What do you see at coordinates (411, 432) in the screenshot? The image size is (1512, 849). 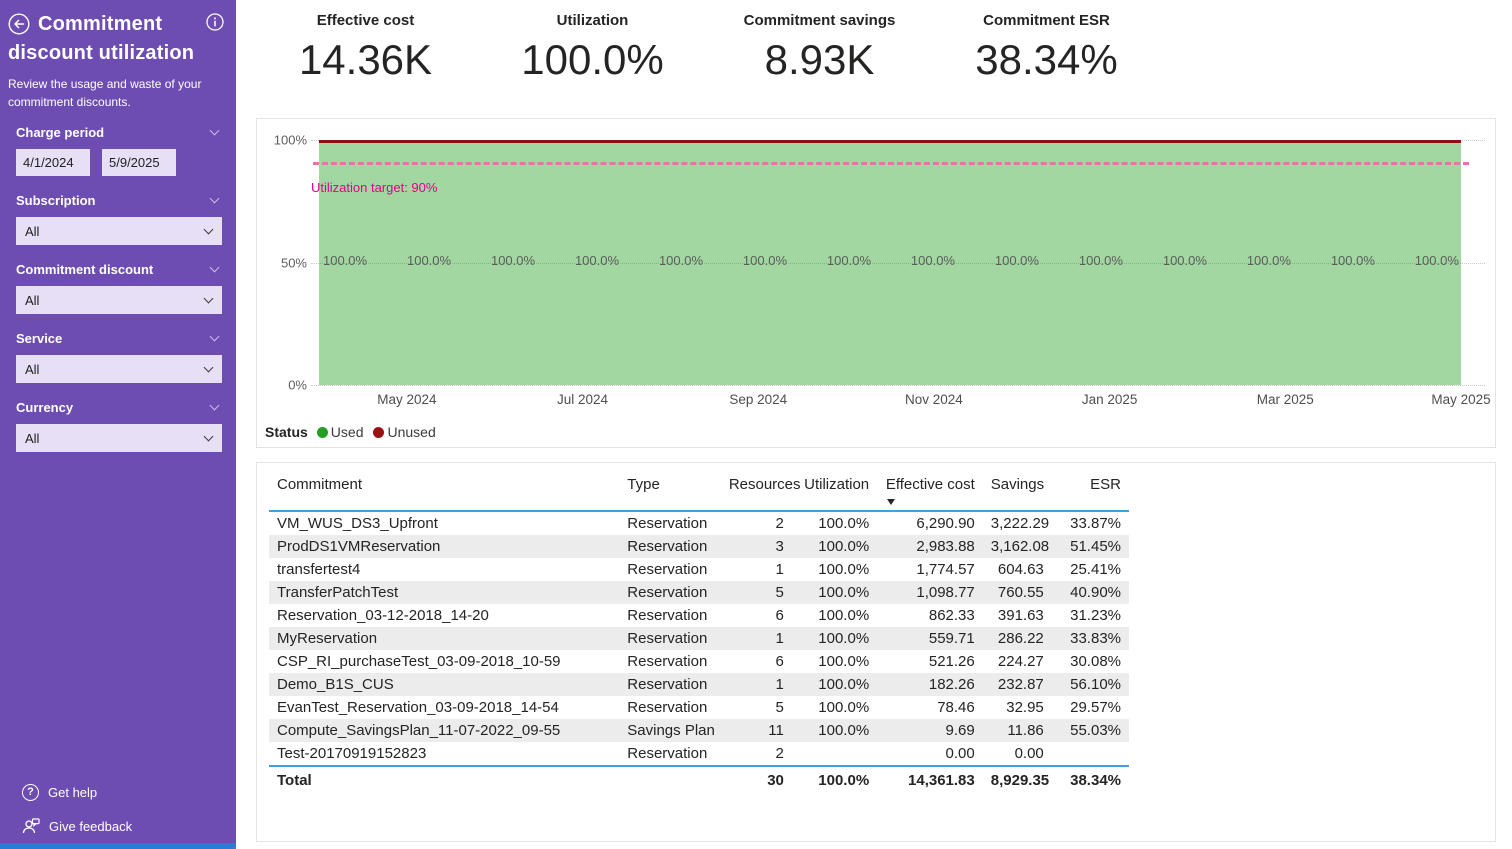 I see `legend-label: Unused` at bounding box center [411, 432].